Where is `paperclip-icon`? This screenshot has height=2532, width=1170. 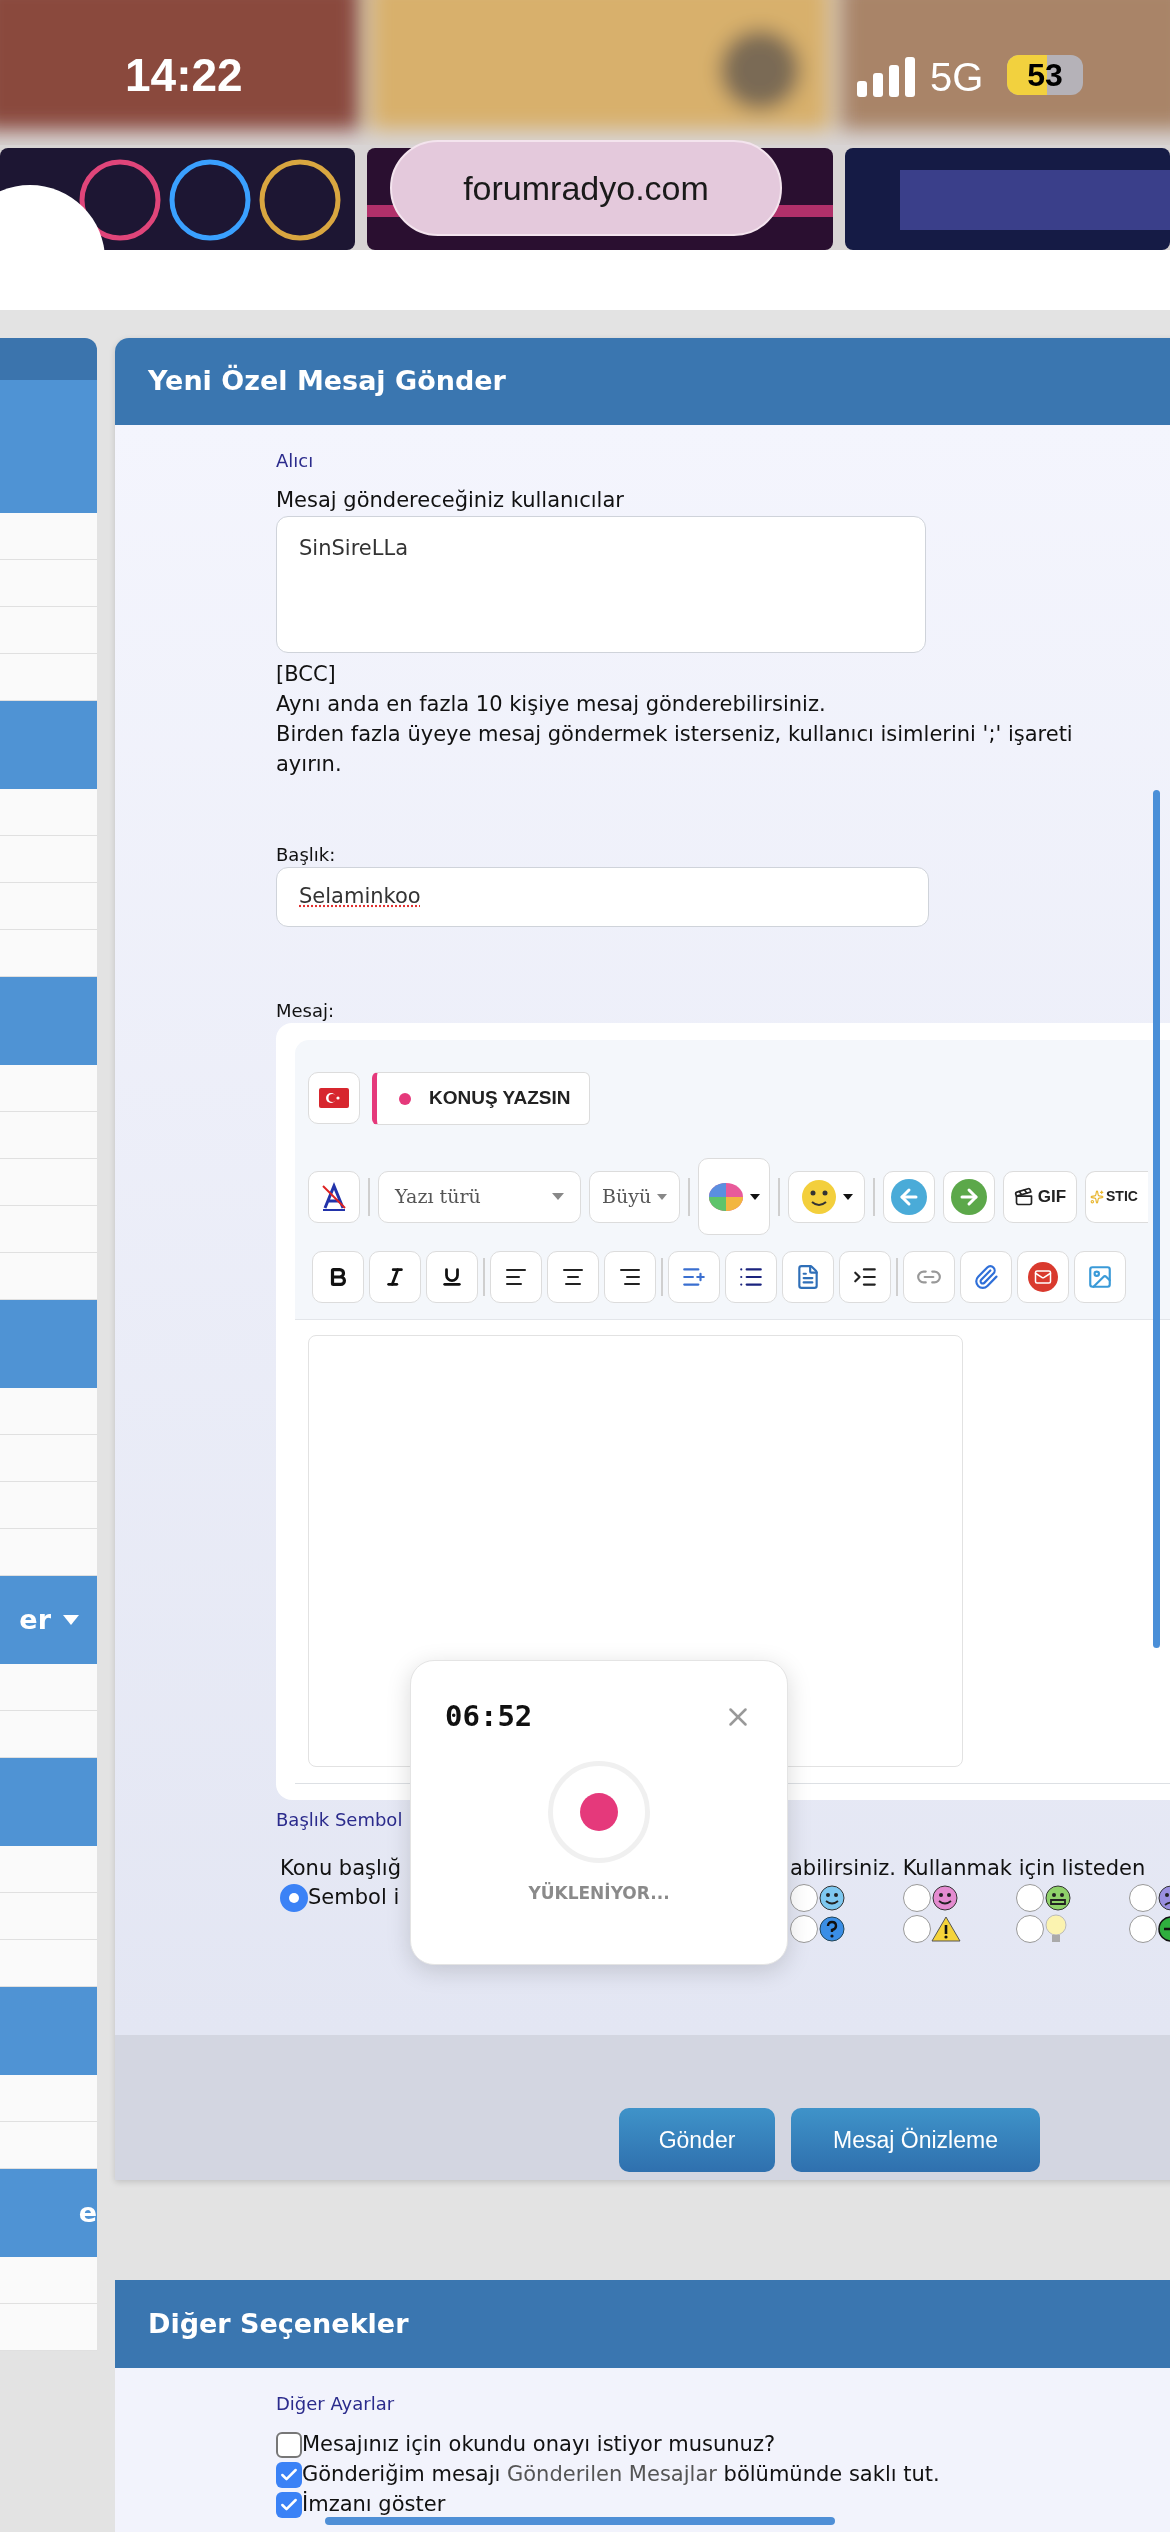
paperclip-icon is located at coordinates (986, 1276).